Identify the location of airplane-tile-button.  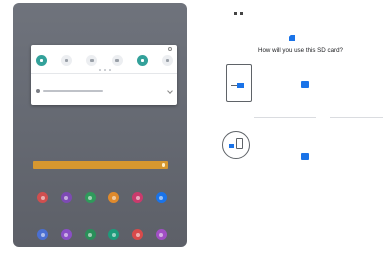
(167, 60).